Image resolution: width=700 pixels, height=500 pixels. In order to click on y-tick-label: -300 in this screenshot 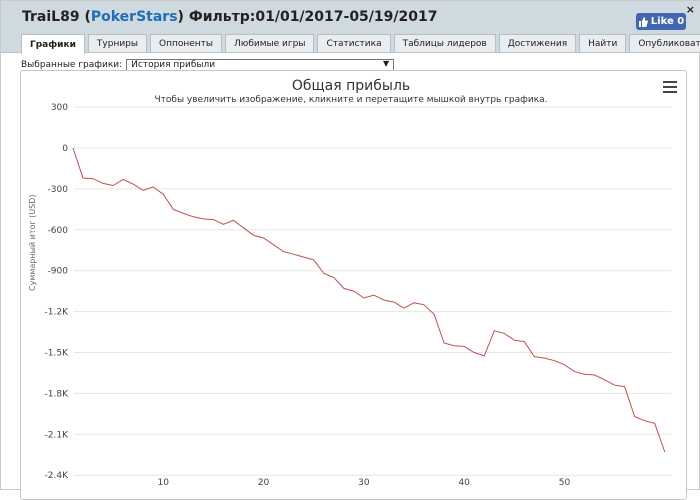, I will do `click(58, 190)`.